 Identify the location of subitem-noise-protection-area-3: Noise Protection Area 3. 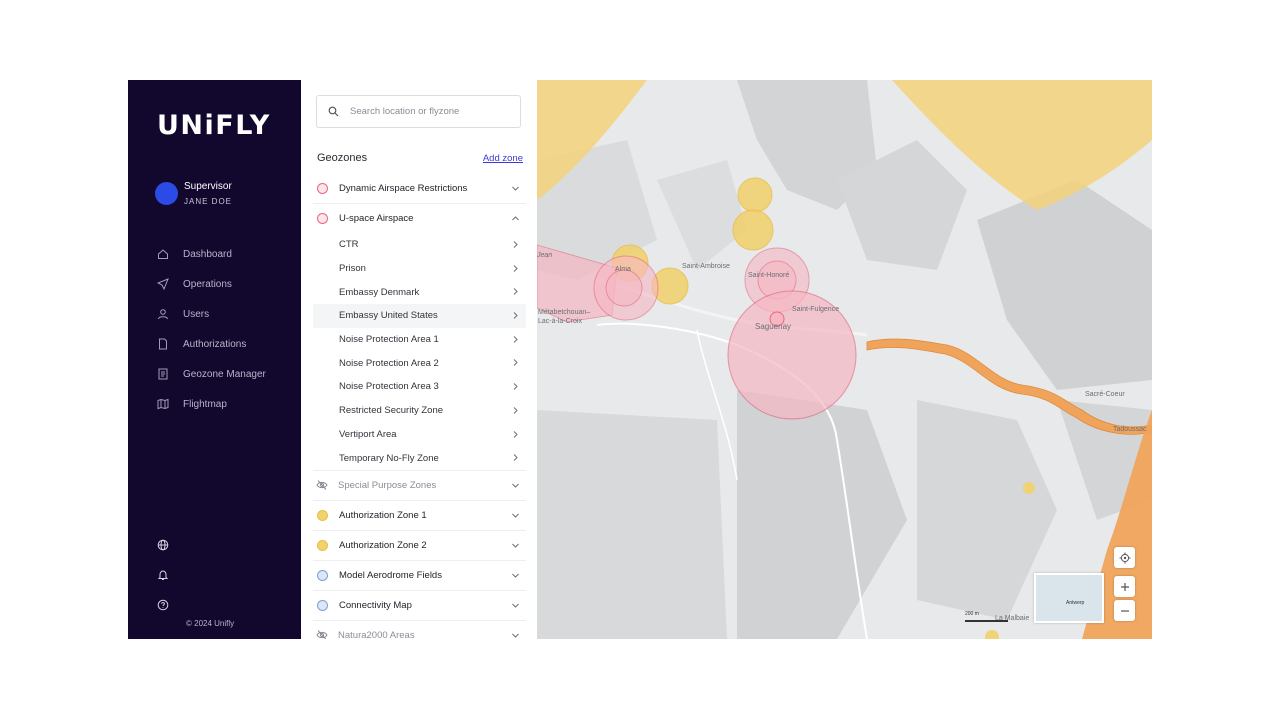
(419, 387).